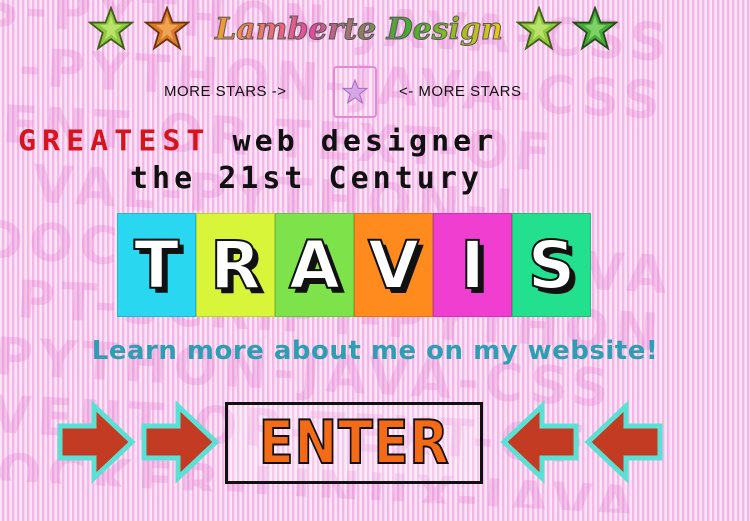 The image size is (750, 521). What do you see at coordinates (225, 91) in the screenshot?
I see `more-stars-left-label: MORE STARS ->` at bounding box center [225, 91].